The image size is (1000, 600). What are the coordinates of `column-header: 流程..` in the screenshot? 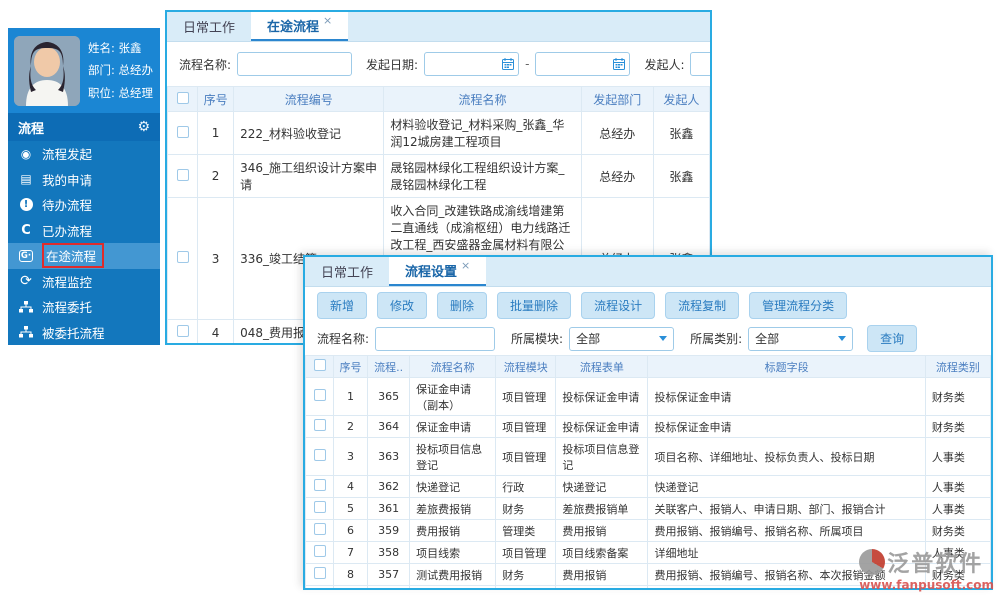 It's located at (389, 366).